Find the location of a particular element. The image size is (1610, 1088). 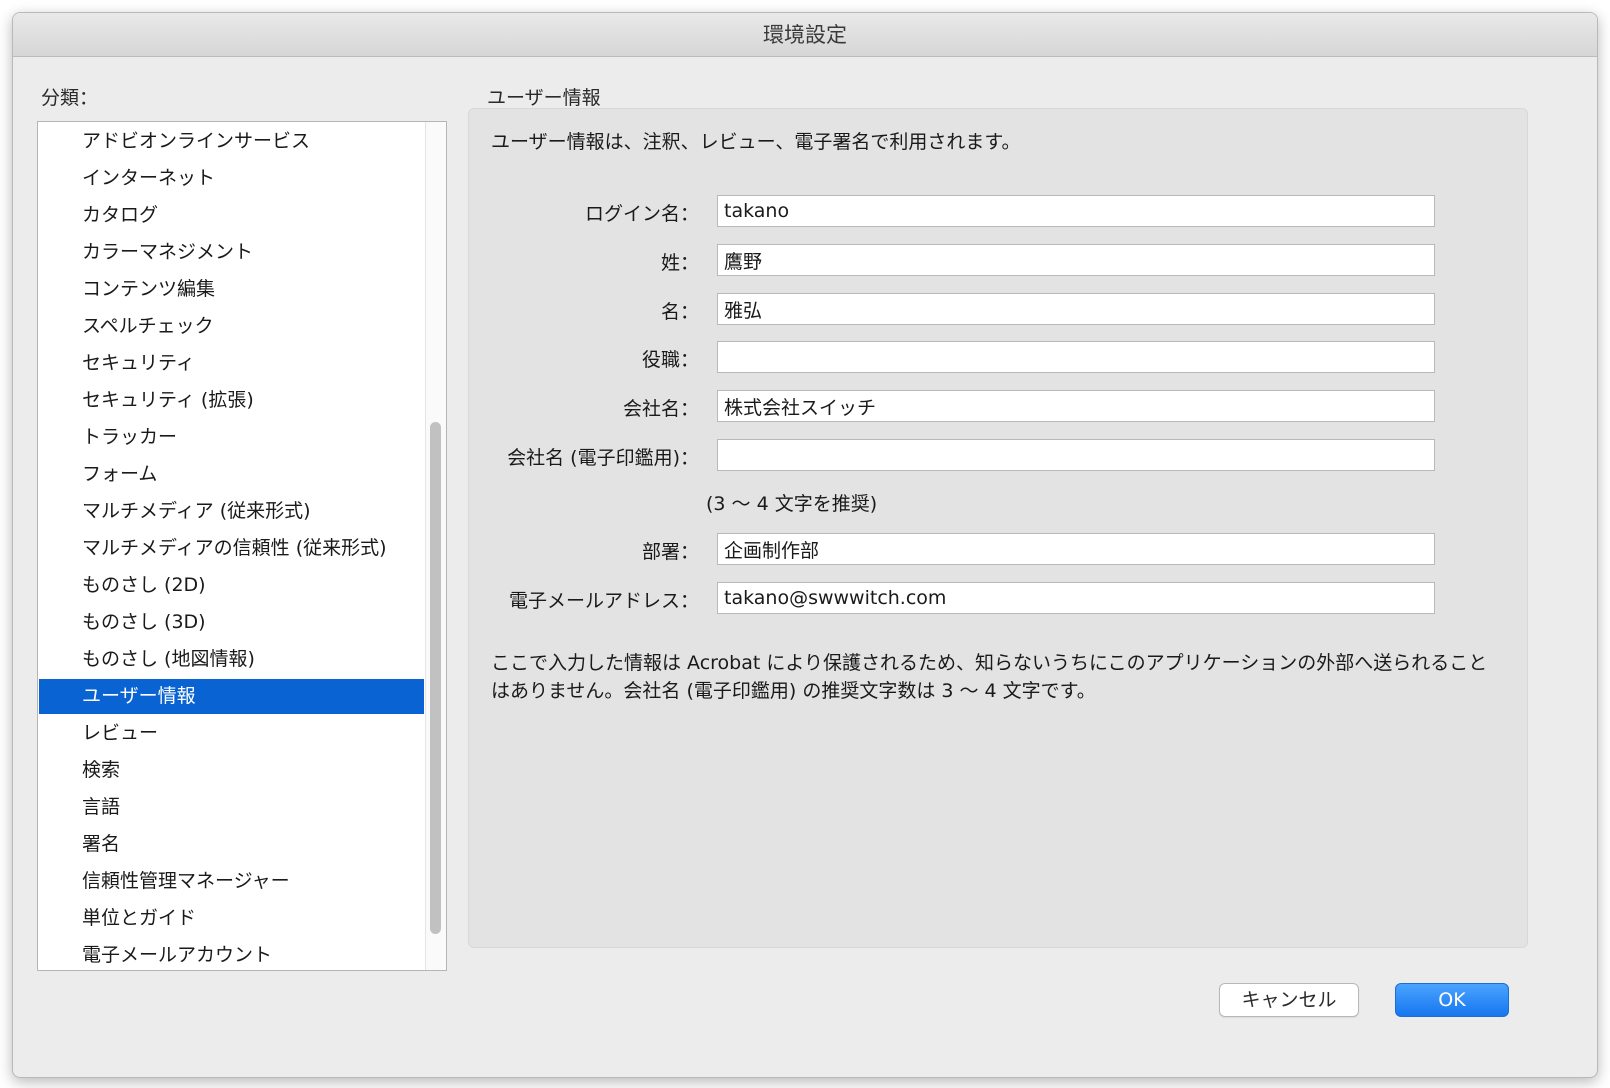

scrollbar-thumb is located at coordinates (435, 678).